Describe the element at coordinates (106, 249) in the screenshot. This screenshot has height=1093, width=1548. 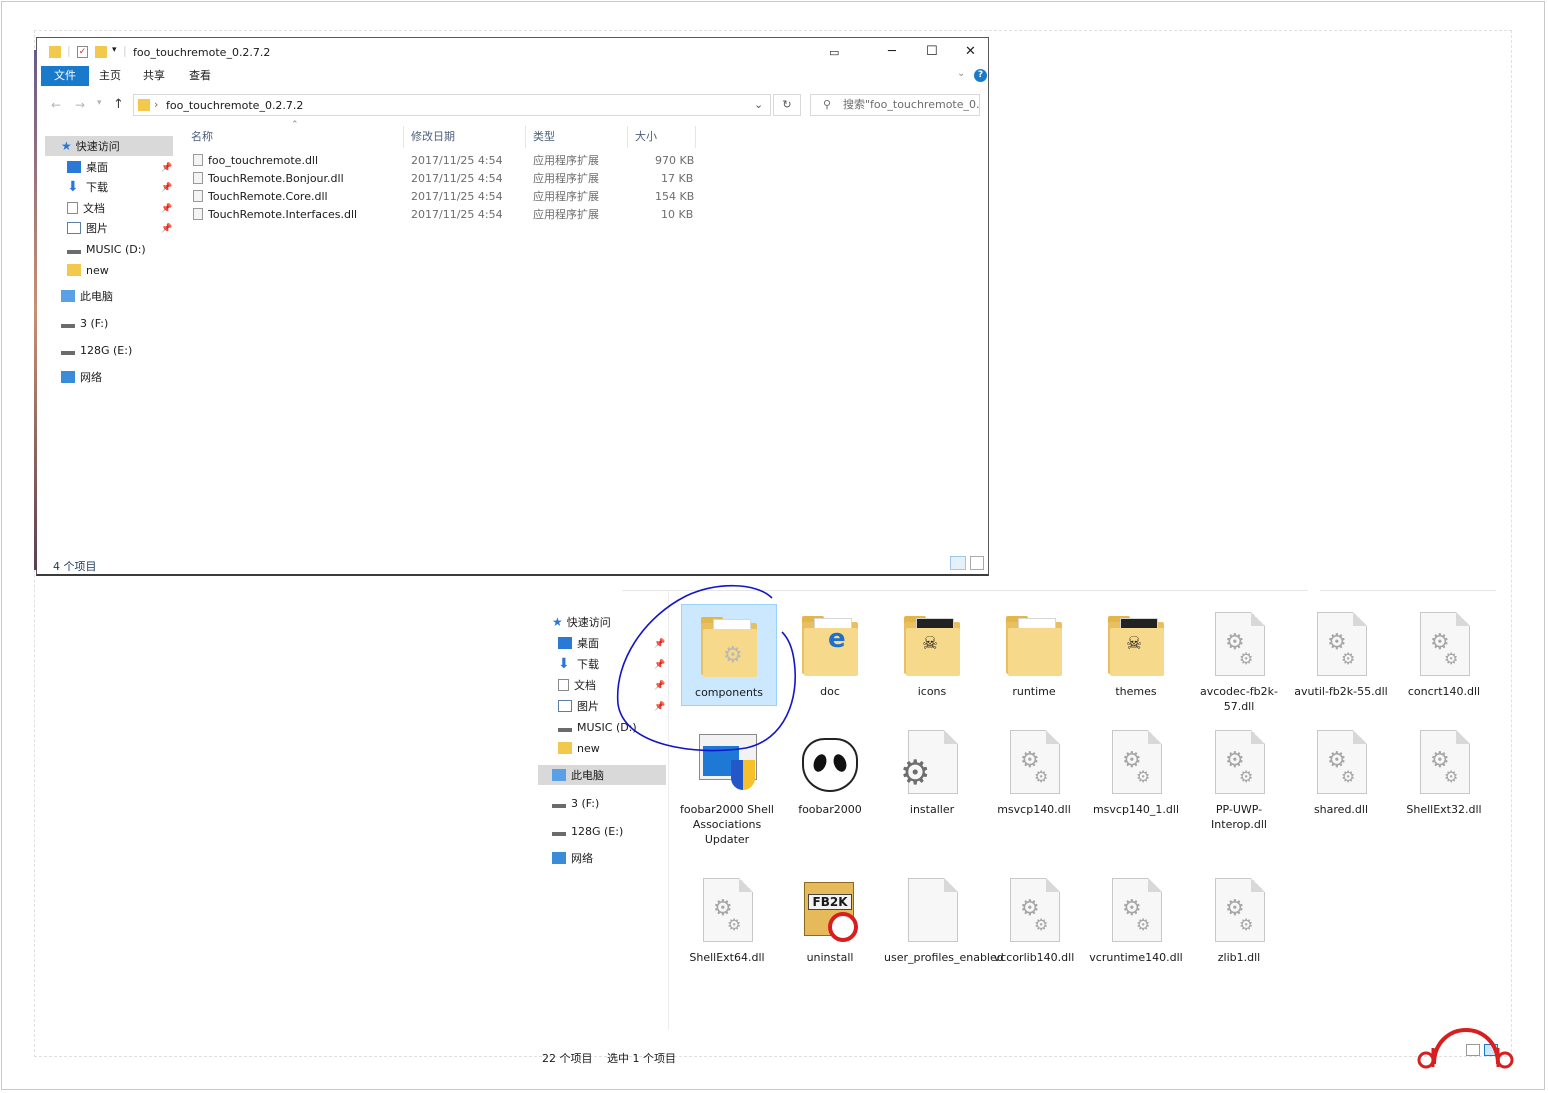
I see `nav-music-drive: MUSIC (D:)` at that location.